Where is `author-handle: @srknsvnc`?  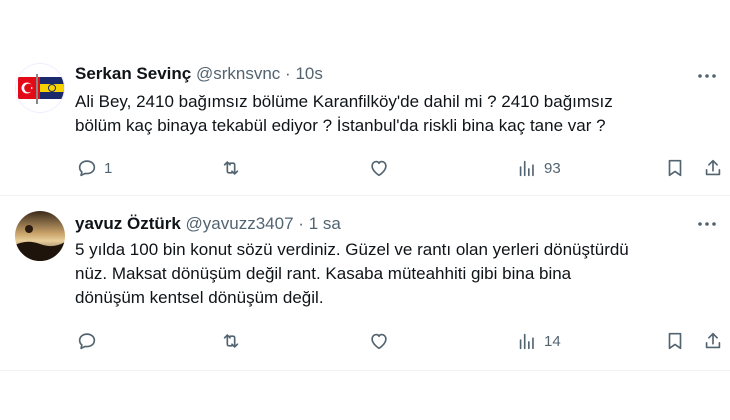 author-handle: @srknsvnc is located at coordinates (238, 73).